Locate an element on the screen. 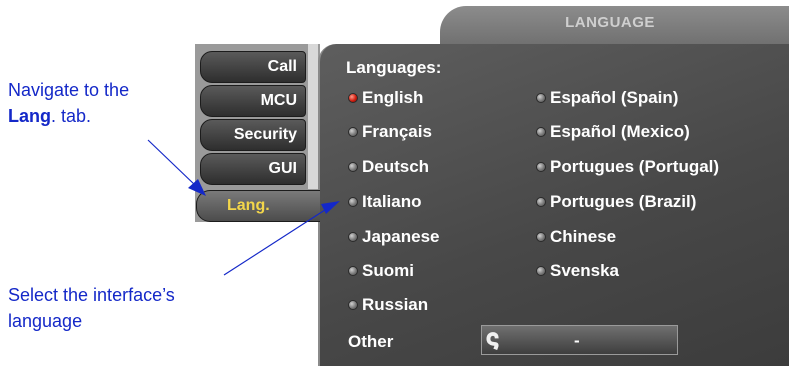  language-option-chinese: Chinese is located at coordinates (576, 237).